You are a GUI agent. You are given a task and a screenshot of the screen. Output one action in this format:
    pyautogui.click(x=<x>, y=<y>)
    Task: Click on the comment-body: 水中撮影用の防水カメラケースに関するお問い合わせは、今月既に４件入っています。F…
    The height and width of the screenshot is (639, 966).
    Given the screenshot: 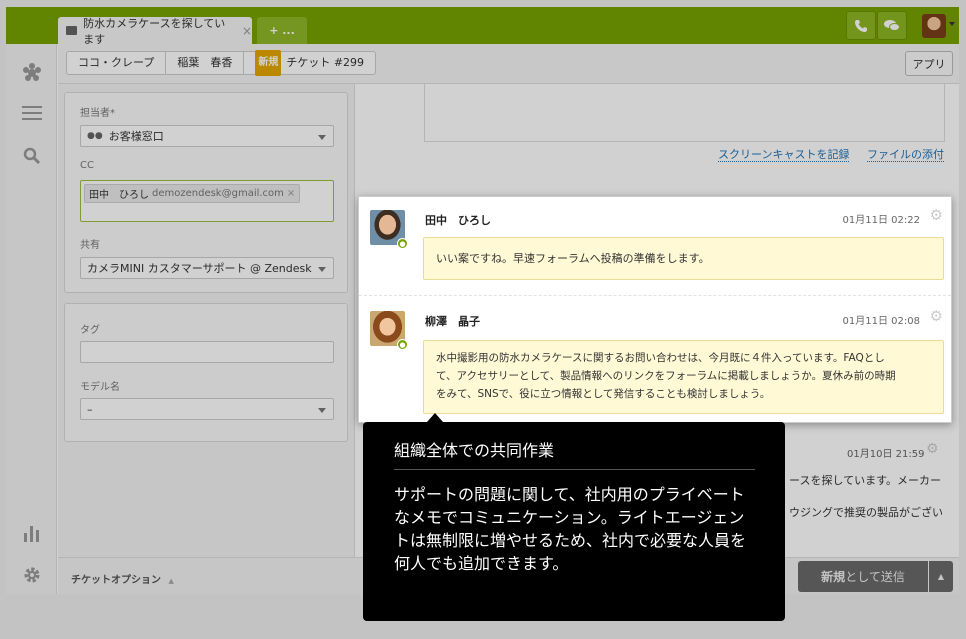 What is the action you would take?
    pyautogui.click(x=683, y=377)
    